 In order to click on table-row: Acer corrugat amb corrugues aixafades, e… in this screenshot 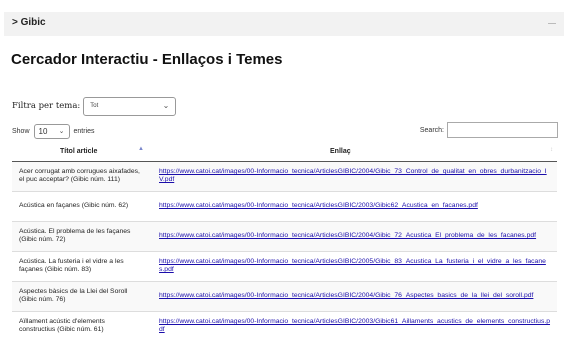, I will do `click(284, 175)`.